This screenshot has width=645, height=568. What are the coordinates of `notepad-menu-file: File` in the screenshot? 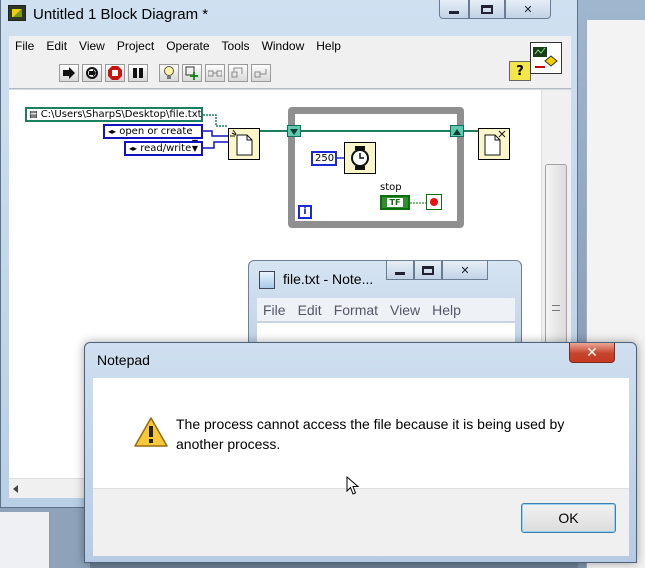 It's located at (274, 310).